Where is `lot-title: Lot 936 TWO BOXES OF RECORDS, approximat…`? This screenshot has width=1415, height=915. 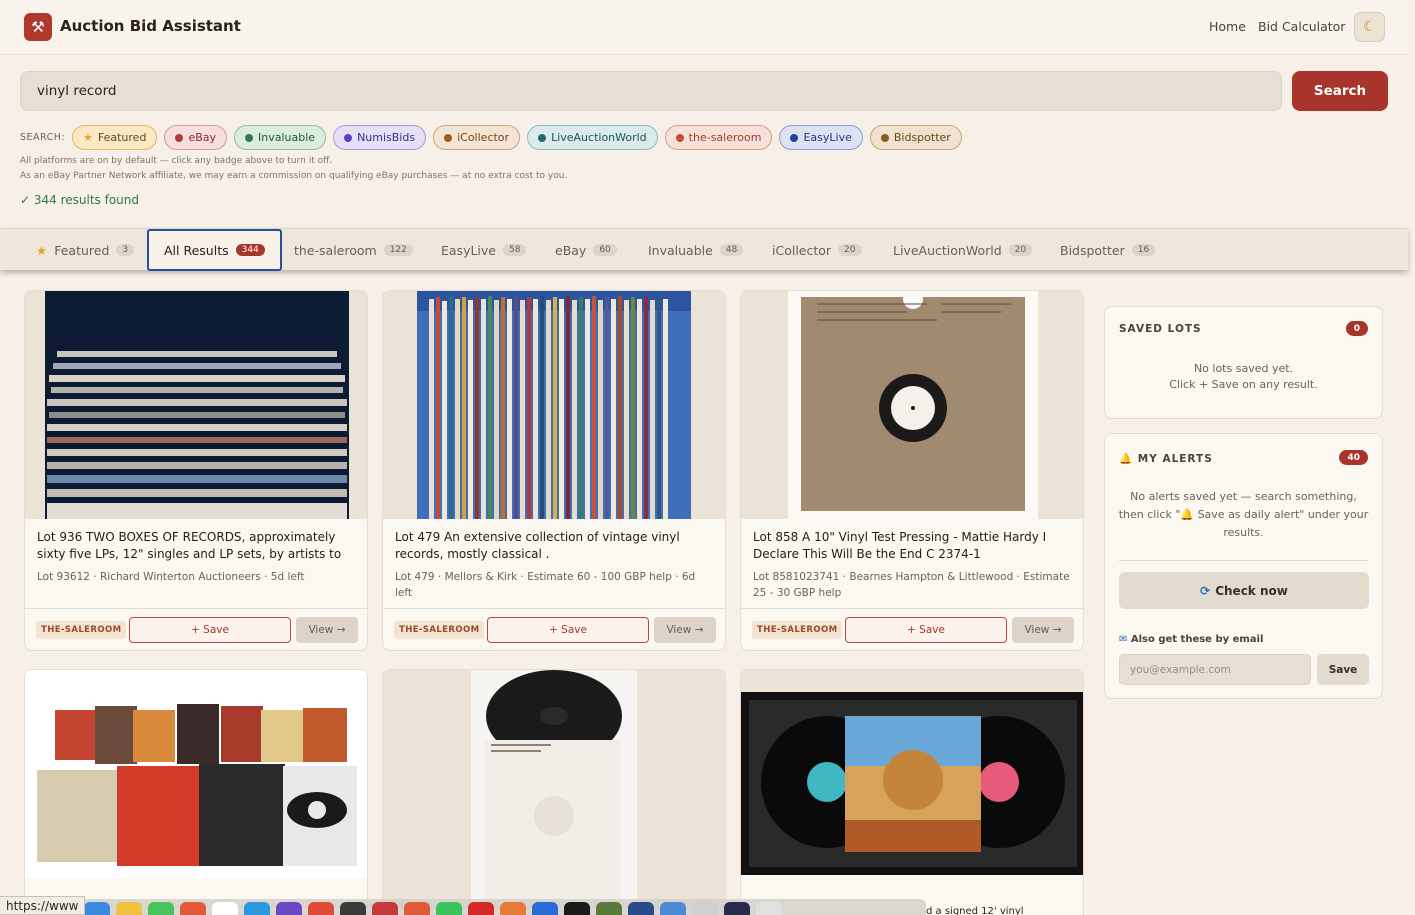 lot-title: Lot 936 TWO BOXES OF RECORDS, approximat… is located at coordinates (196, 546).